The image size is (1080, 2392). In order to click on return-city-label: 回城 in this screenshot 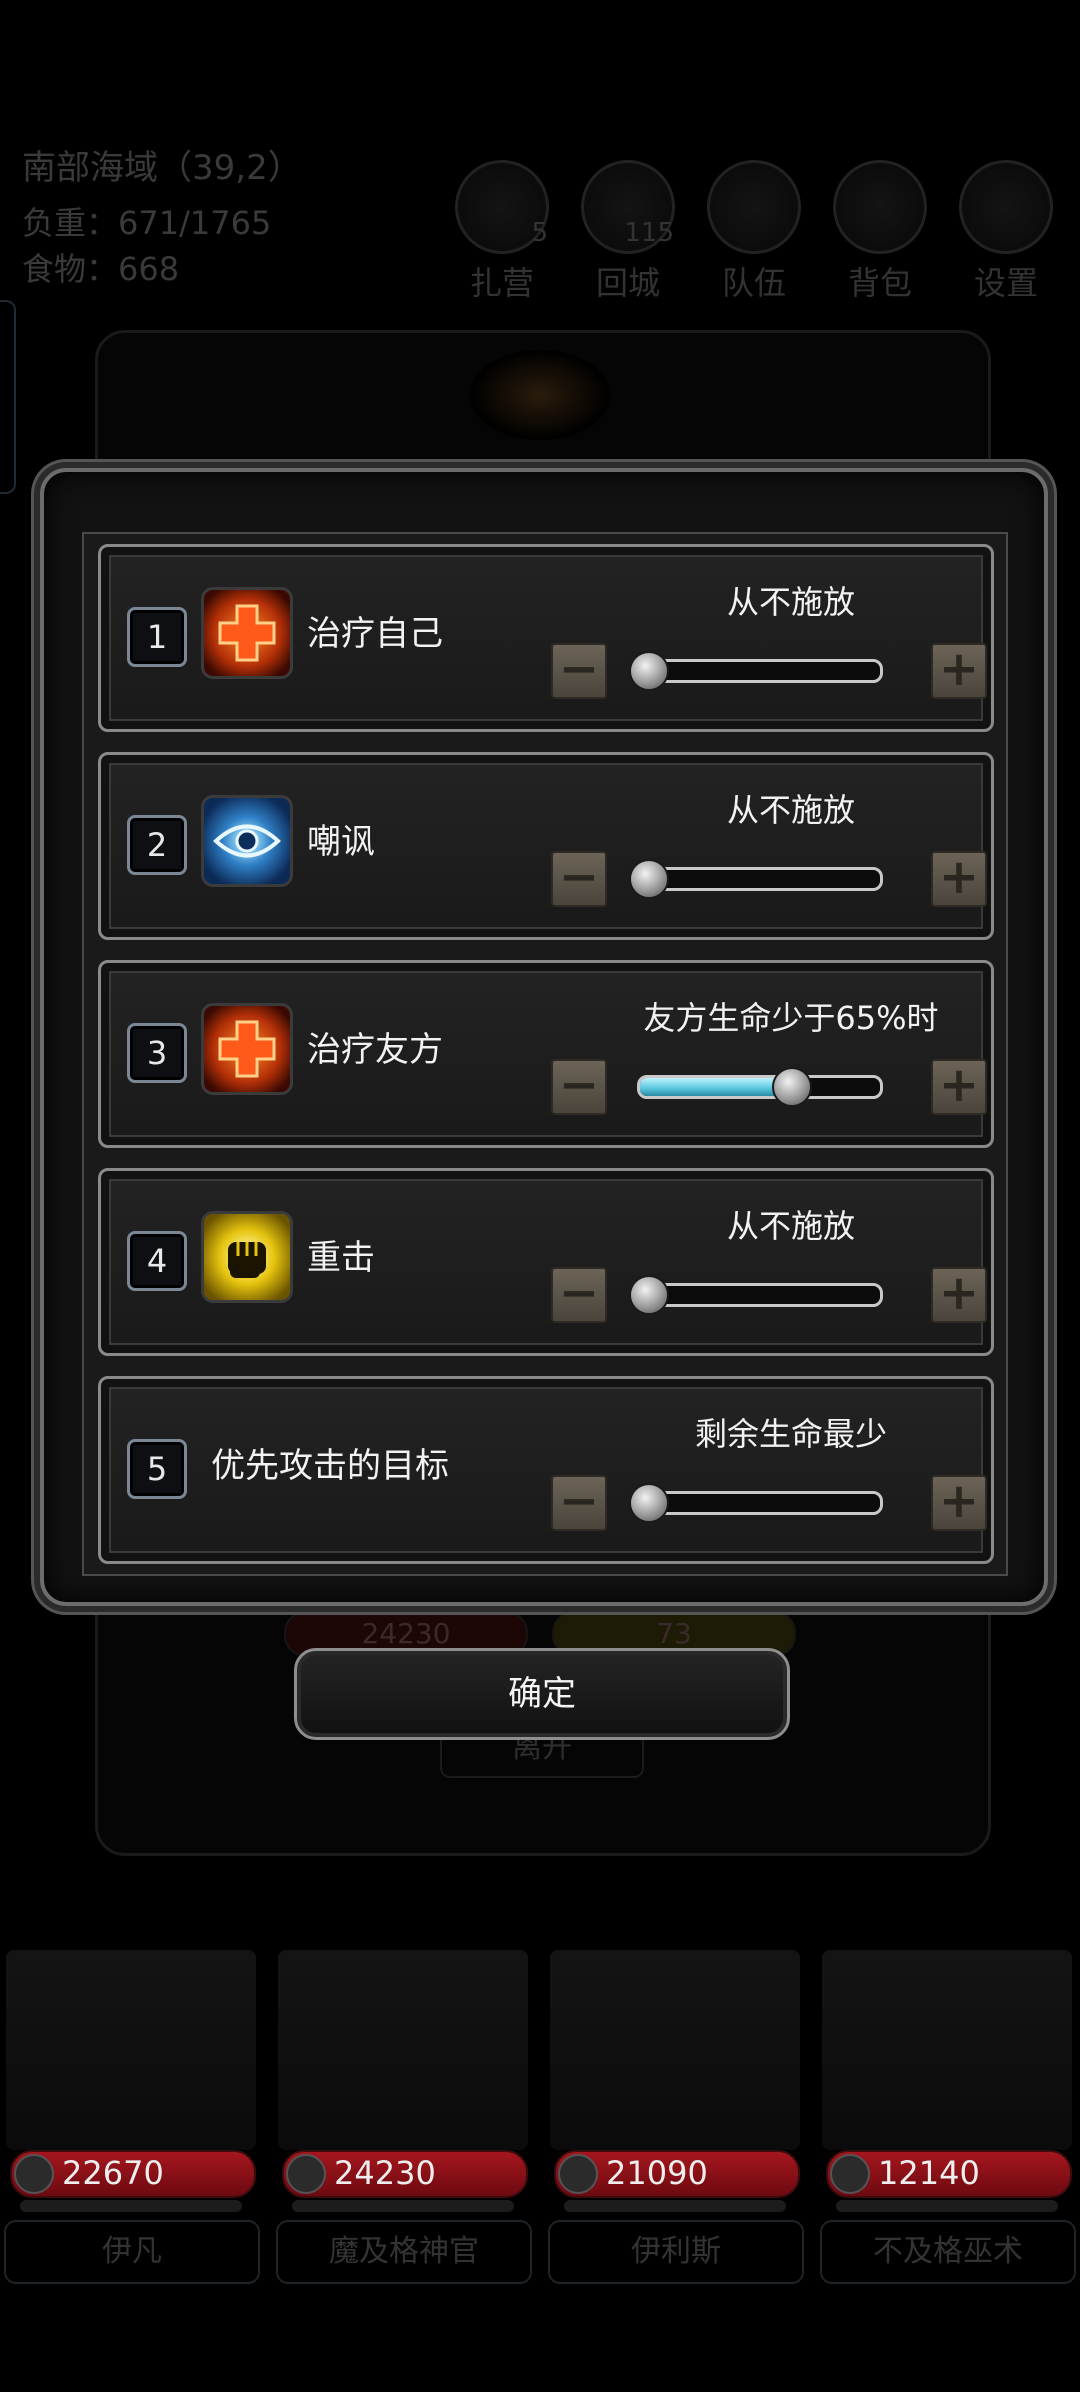, I will do `click(627, 283)`.